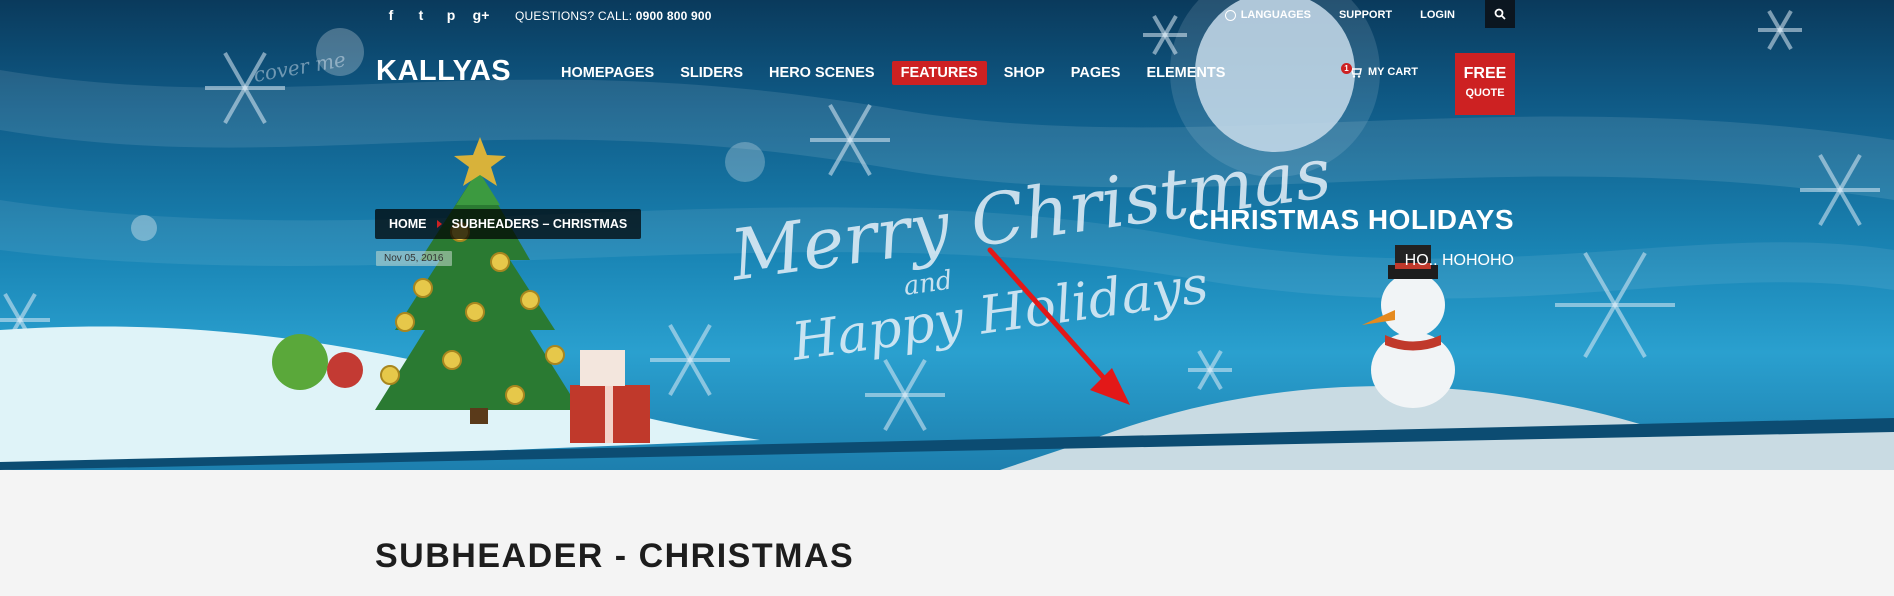 The height and width of the screenshot is (596, 1894). Describe the element at coordinates (481, 15) in the screenshot. I see `googleplus-icon: g+` at that location.